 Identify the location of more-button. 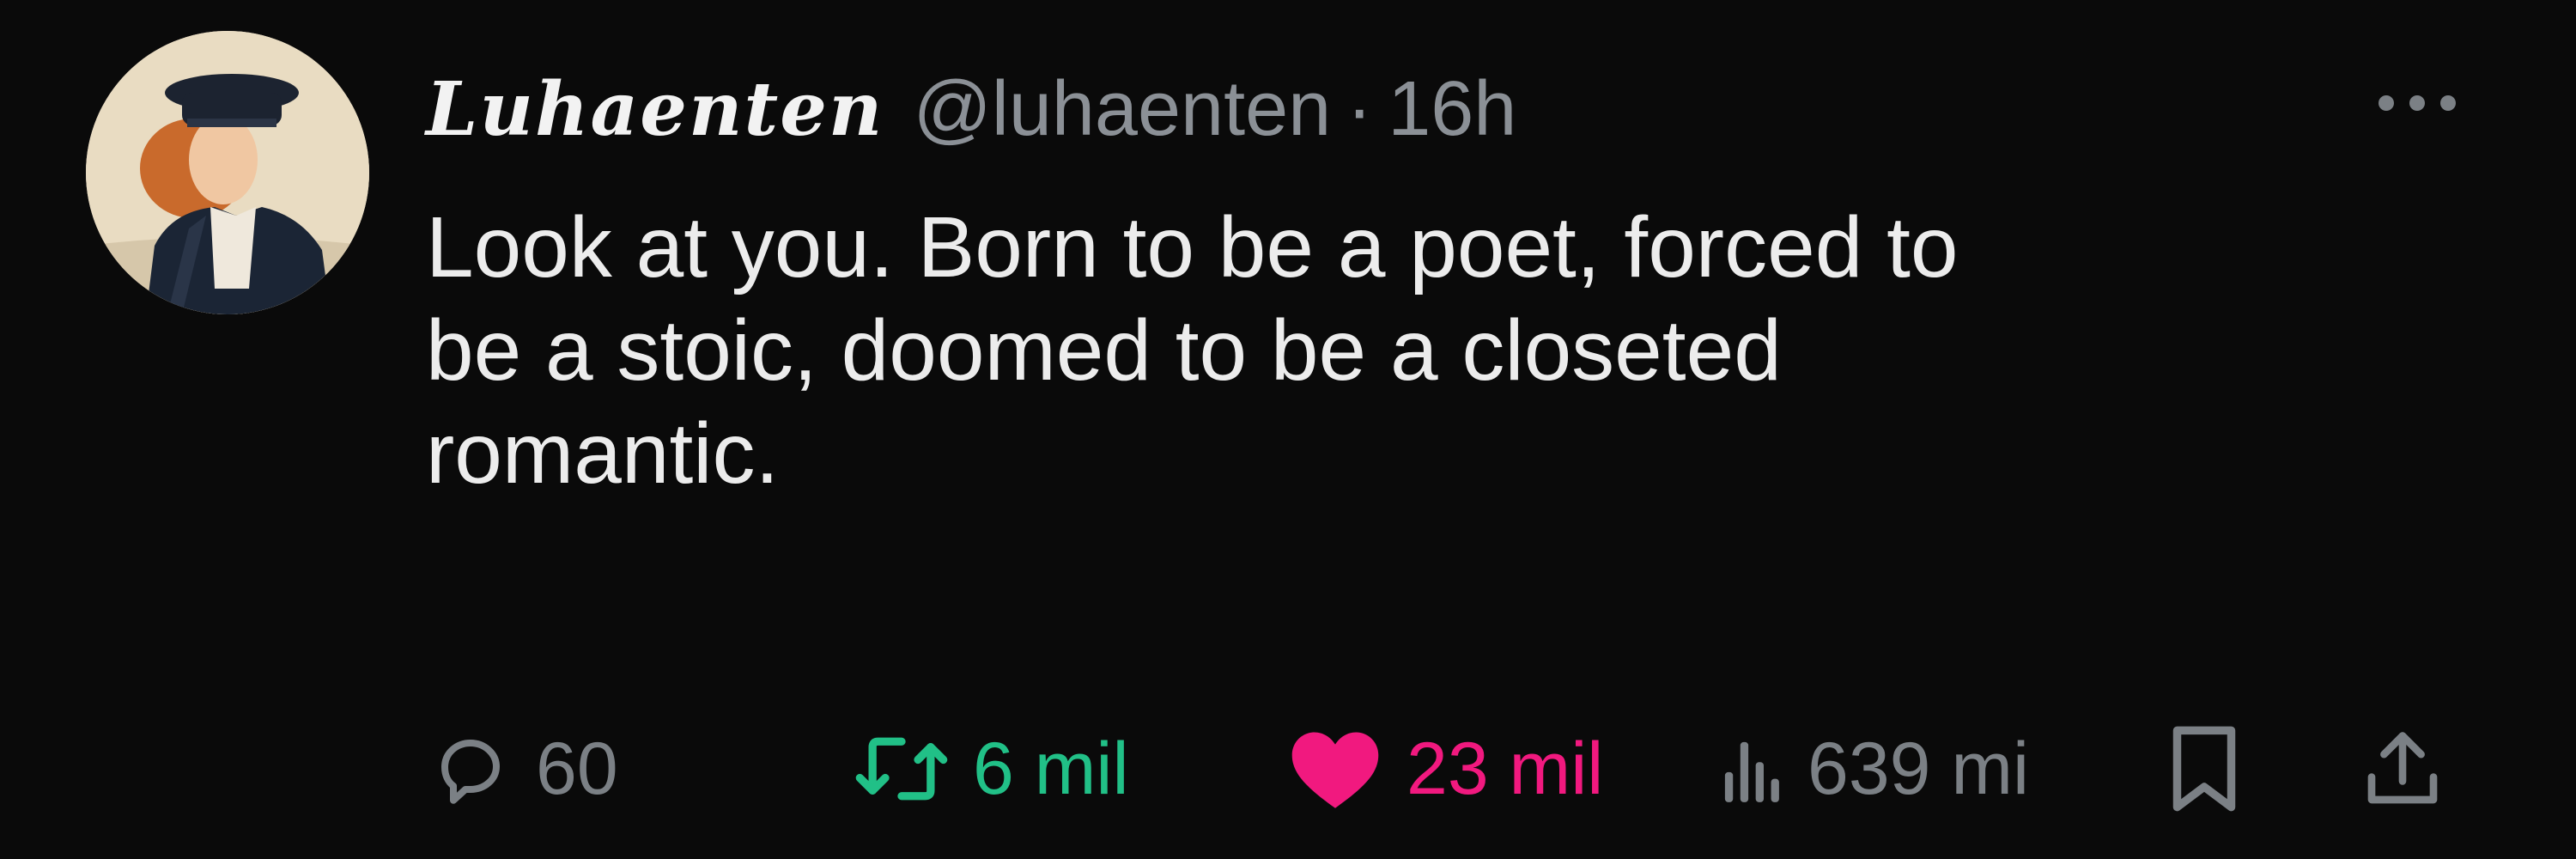
(2417, 104).